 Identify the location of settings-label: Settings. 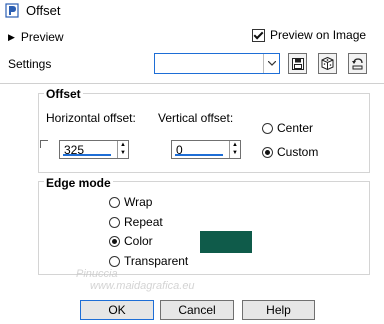
(30, 64).